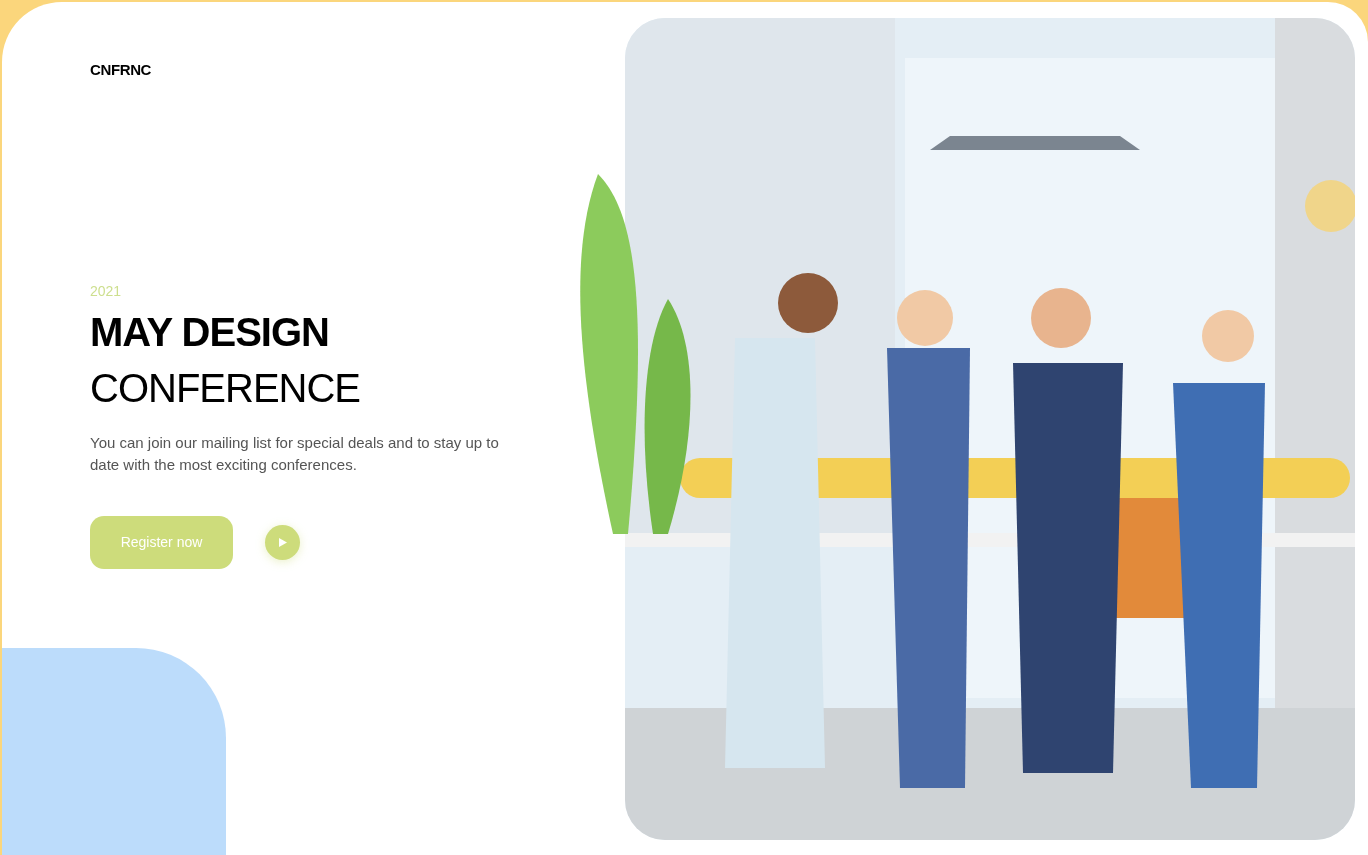 This screenshot has height=855, width=1368. What do you see at coordinates (106, 291) in the screenshot?
I see `year: 2021` at bounding box center [106, 291].